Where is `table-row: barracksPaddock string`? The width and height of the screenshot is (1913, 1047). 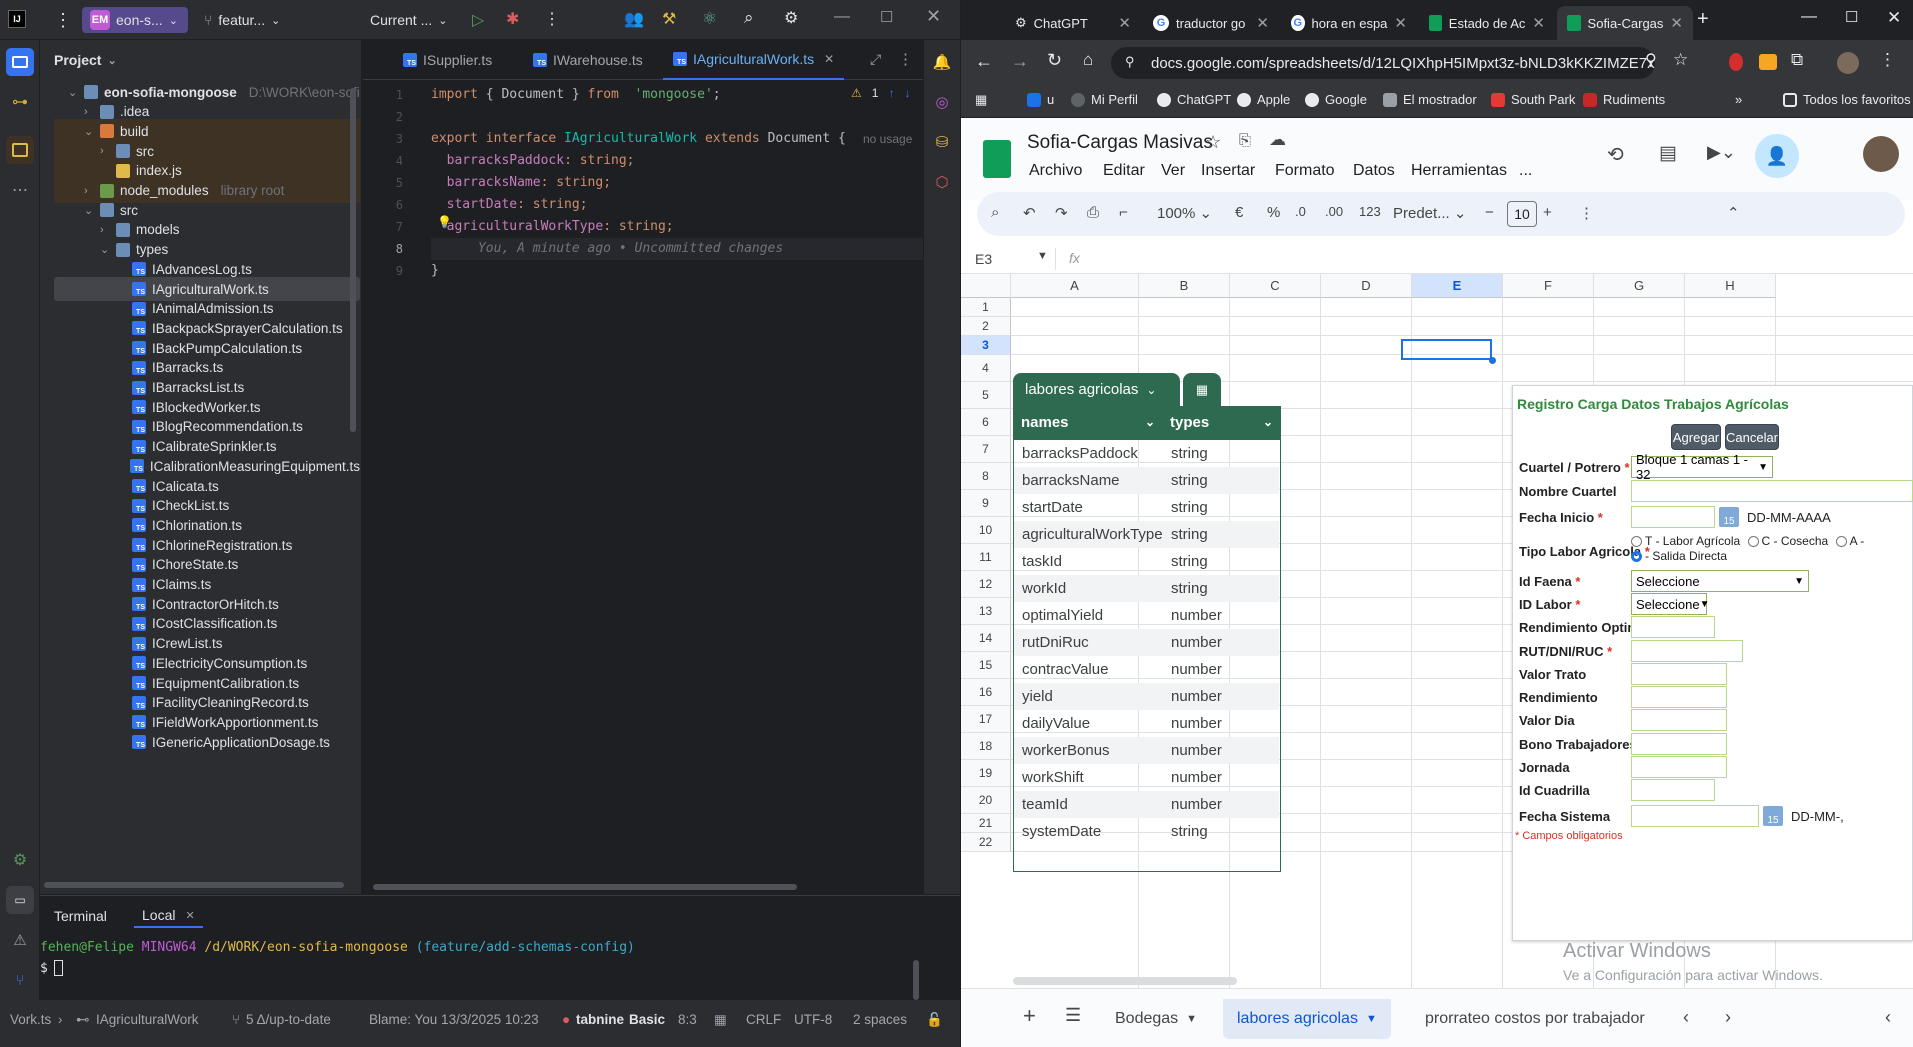 table-row: barracksPaddock string is located at coordinates (1146, 453).